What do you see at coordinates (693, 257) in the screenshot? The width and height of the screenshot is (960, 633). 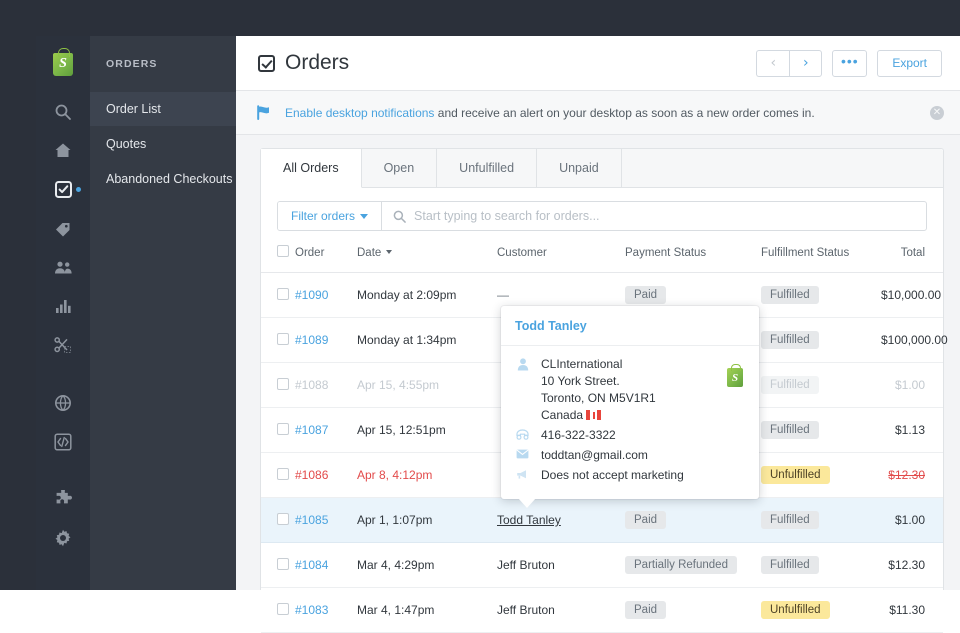 I see `column-header-payment-status: Payment Status` at bounding box center [693, 257].